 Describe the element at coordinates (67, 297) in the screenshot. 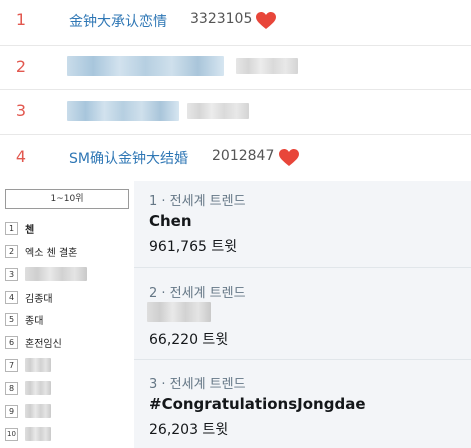

I see `list-item: 4 김종대` at that location.